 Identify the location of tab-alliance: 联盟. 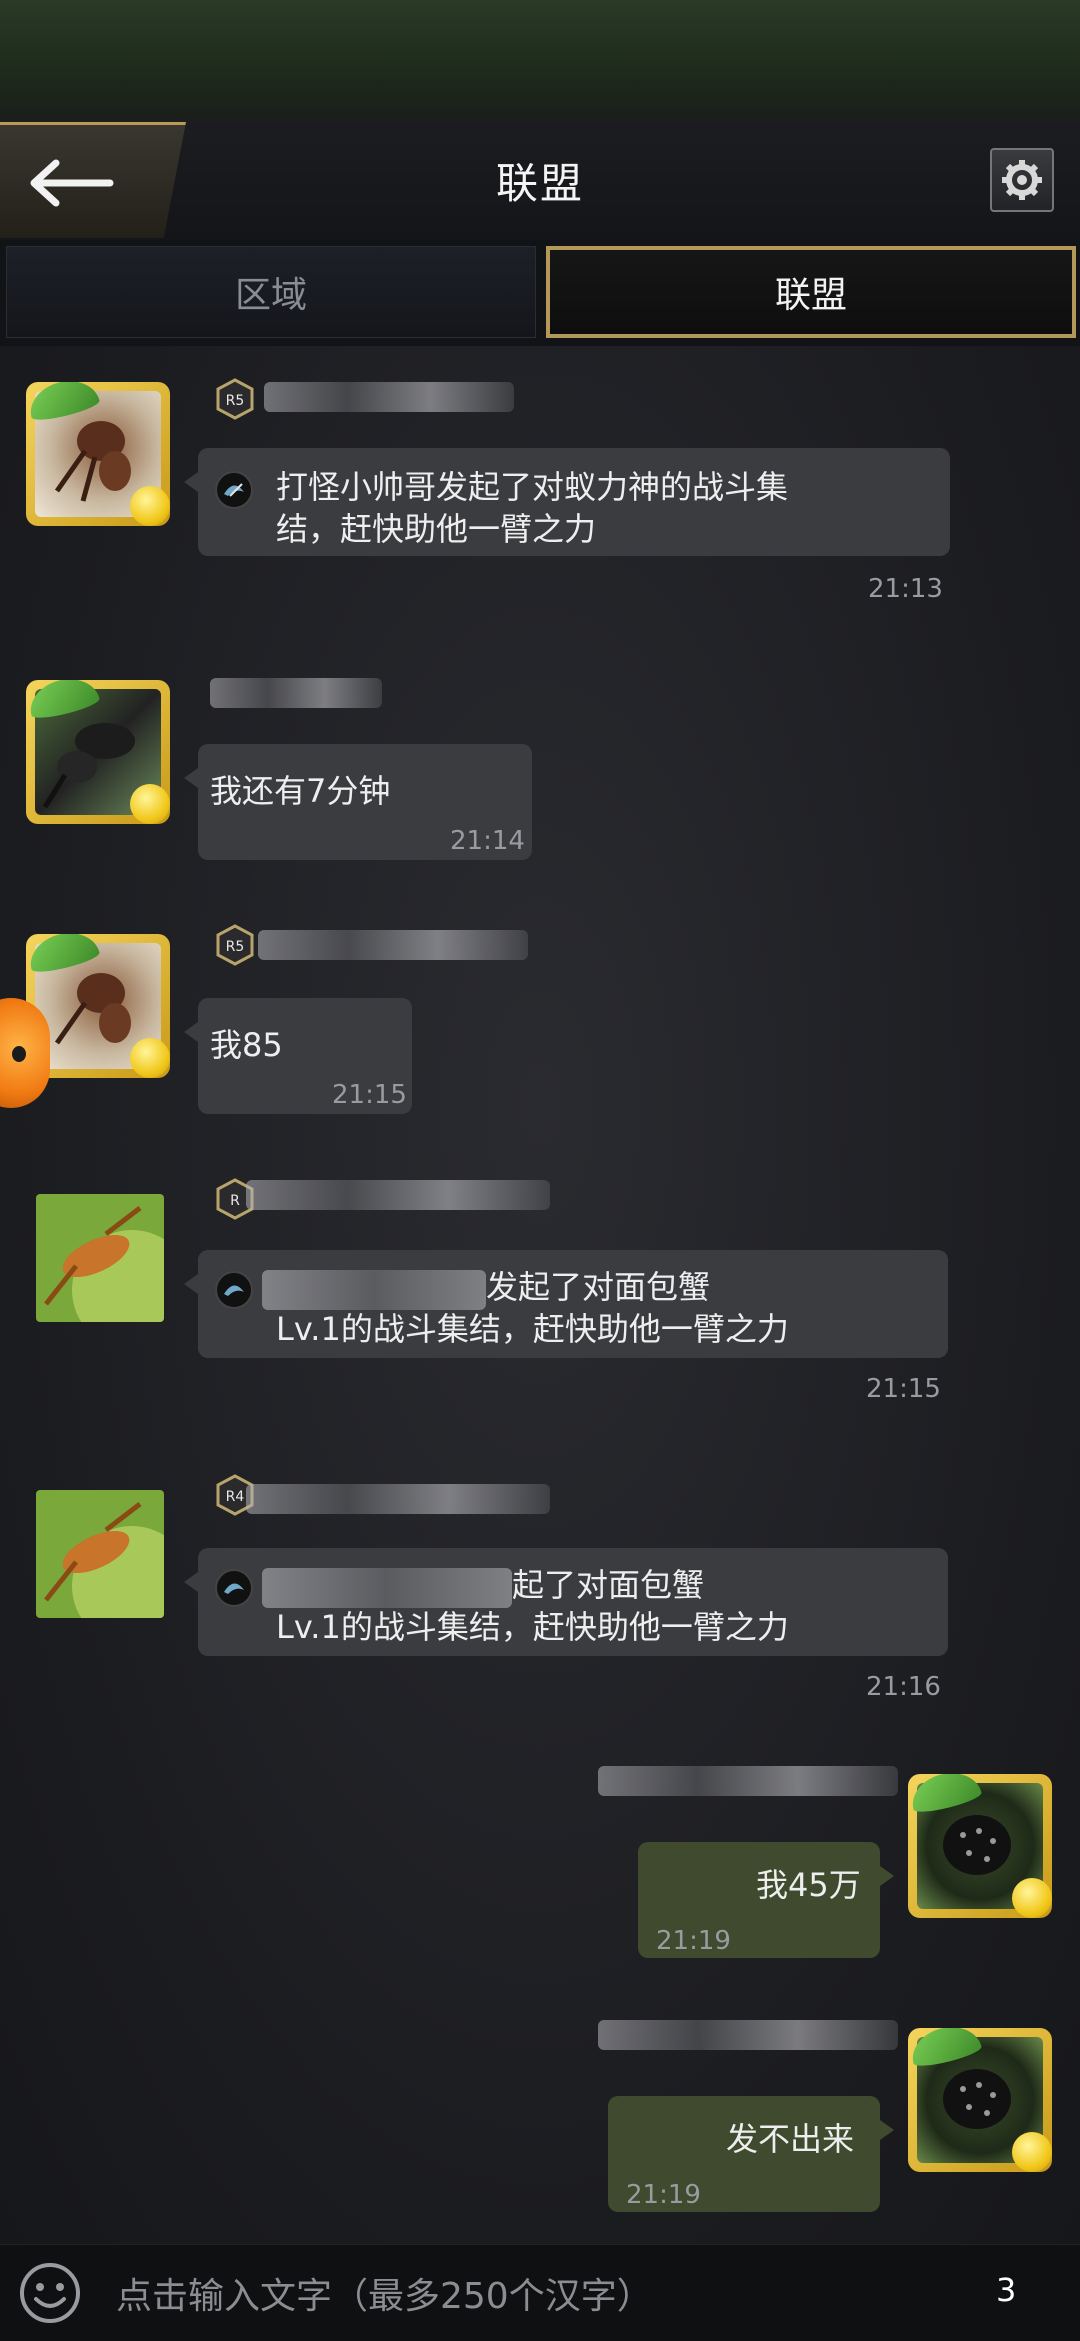
(811, 292).